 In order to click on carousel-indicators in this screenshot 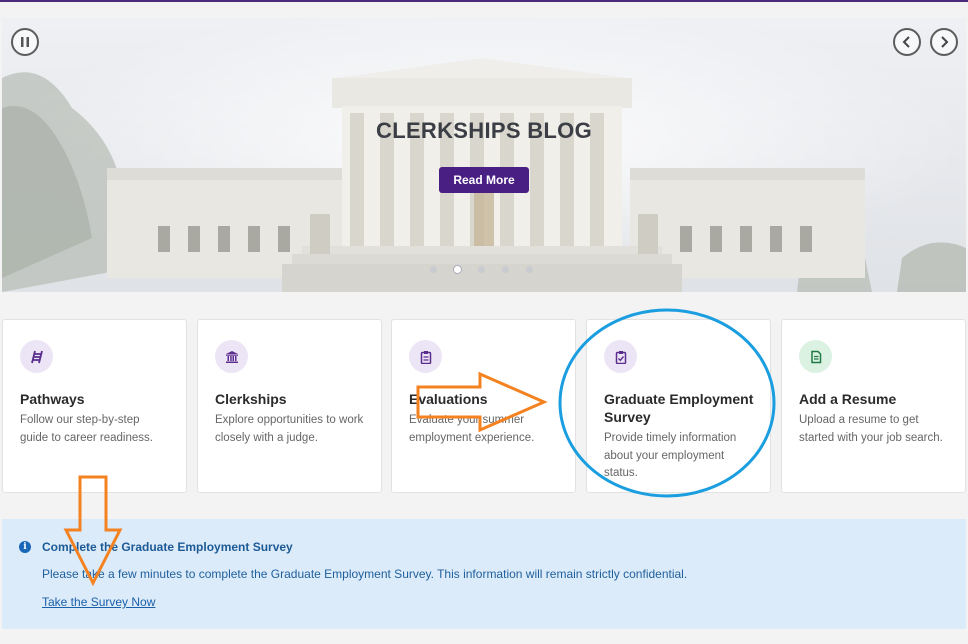, I will do `click(481, 269)`.